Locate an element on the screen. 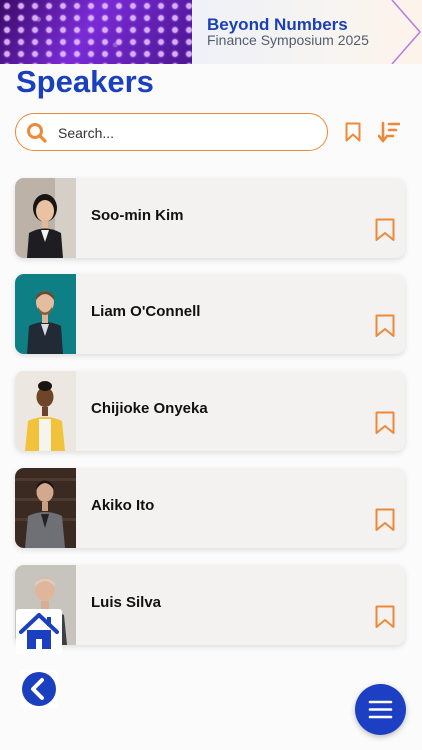 This screenshot has height=750, width=422. menu-button is located at coordinates (380, 709).